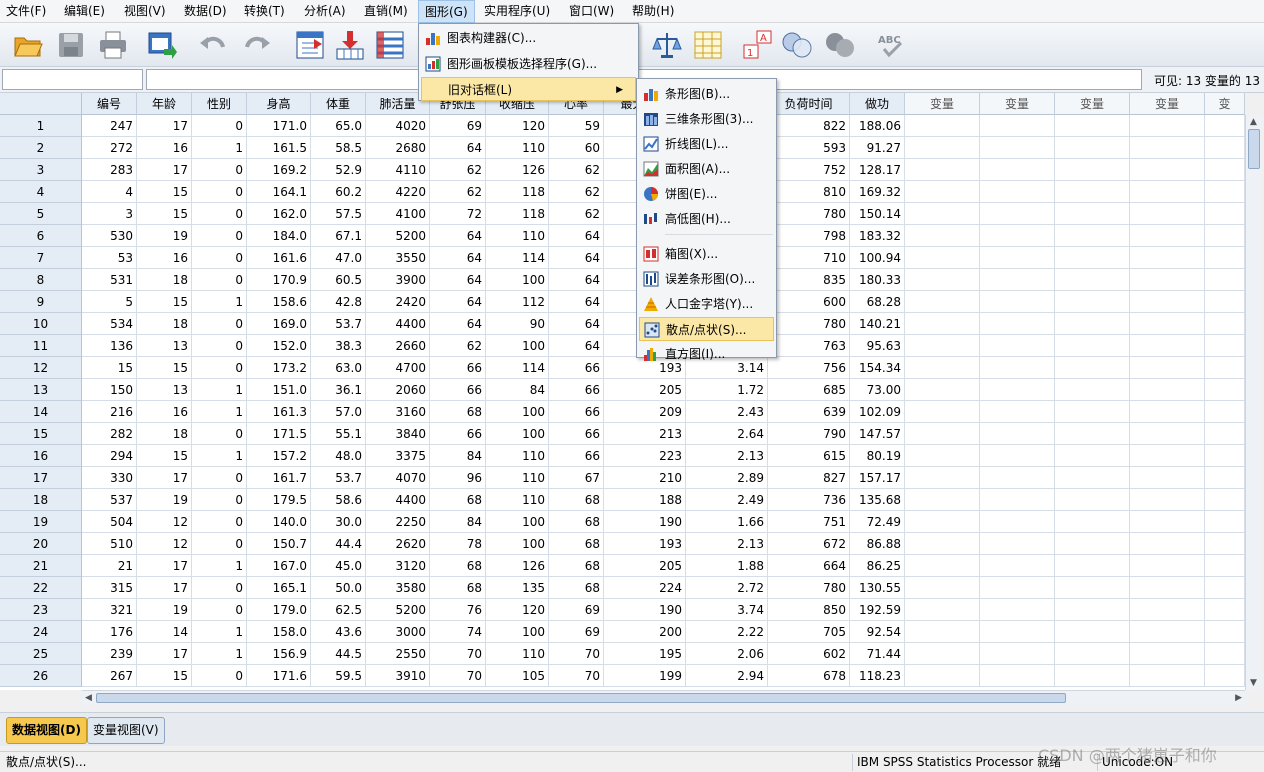 The image size is (1264, 772). What do you see at coordinates (809, 456) in the screenshot?
I see `data-cell: 615` at bounding box center [809, 456].